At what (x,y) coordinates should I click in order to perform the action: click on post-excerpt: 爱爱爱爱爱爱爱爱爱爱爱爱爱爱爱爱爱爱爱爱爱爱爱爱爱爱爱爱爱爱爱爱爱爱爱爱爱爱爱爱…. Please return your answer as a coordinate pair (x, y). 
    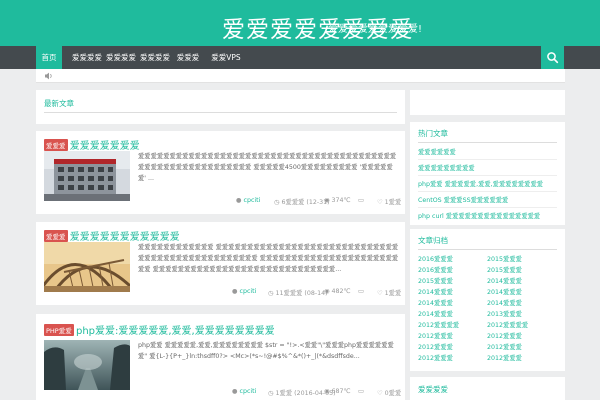
    Looking at the image, I should click on (267, 167).